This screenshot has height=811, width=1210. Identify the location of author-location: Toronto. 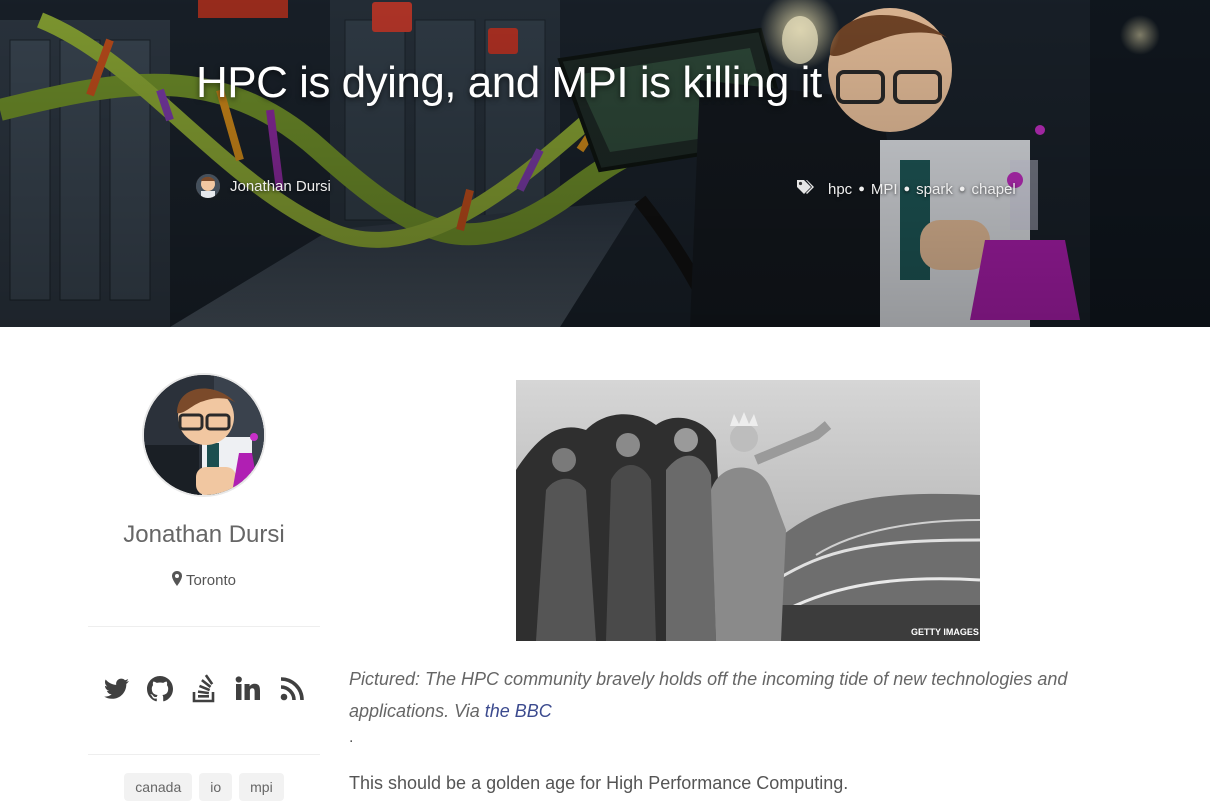
(204, 580).